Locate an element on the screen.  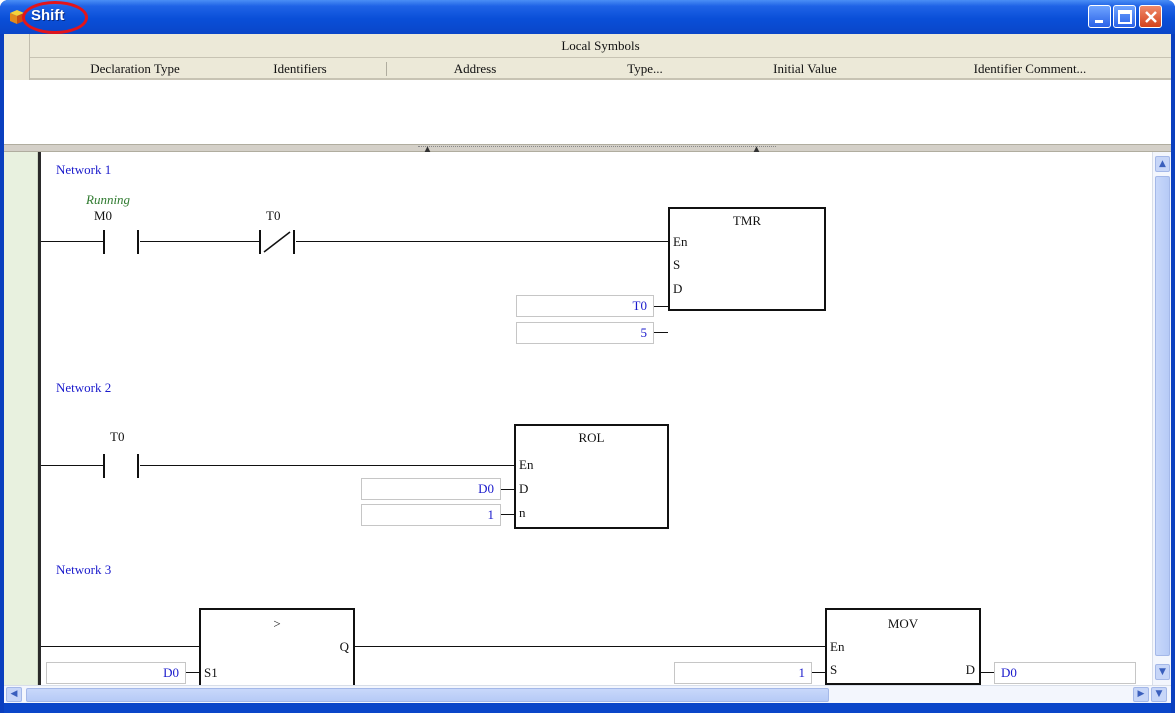
block-name: > is located at coordinates (277, 623).